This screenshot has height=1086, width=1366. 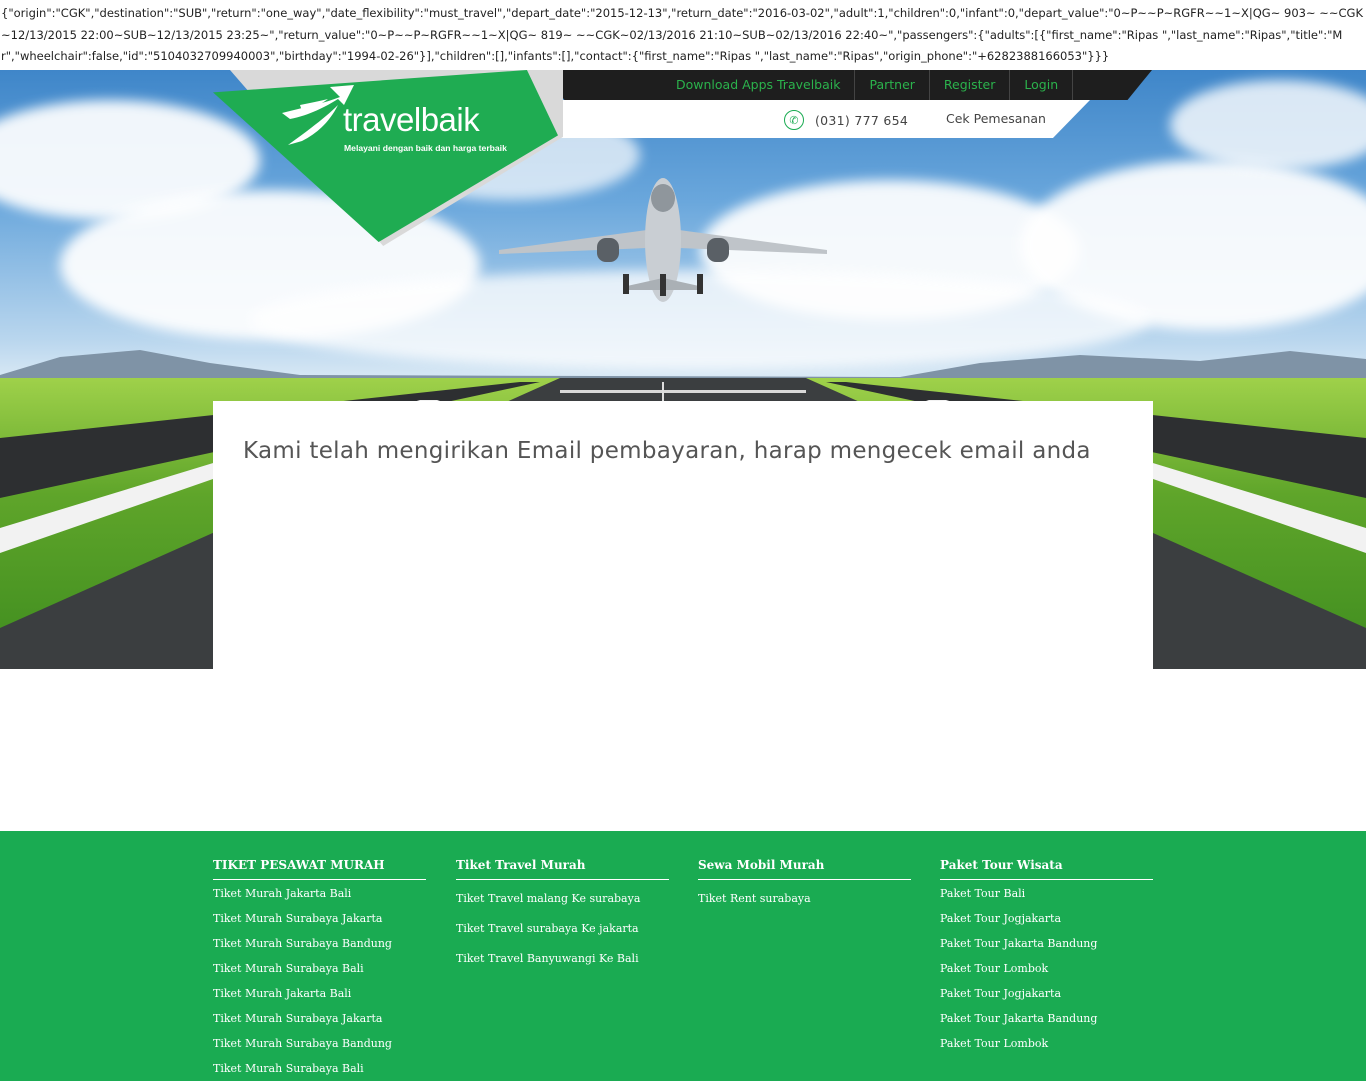 What do you see at coordinates (804, 906) in the screenshot?
I see `footer-link: Tiket Rent surabaya` at bounding box center [804, 906].